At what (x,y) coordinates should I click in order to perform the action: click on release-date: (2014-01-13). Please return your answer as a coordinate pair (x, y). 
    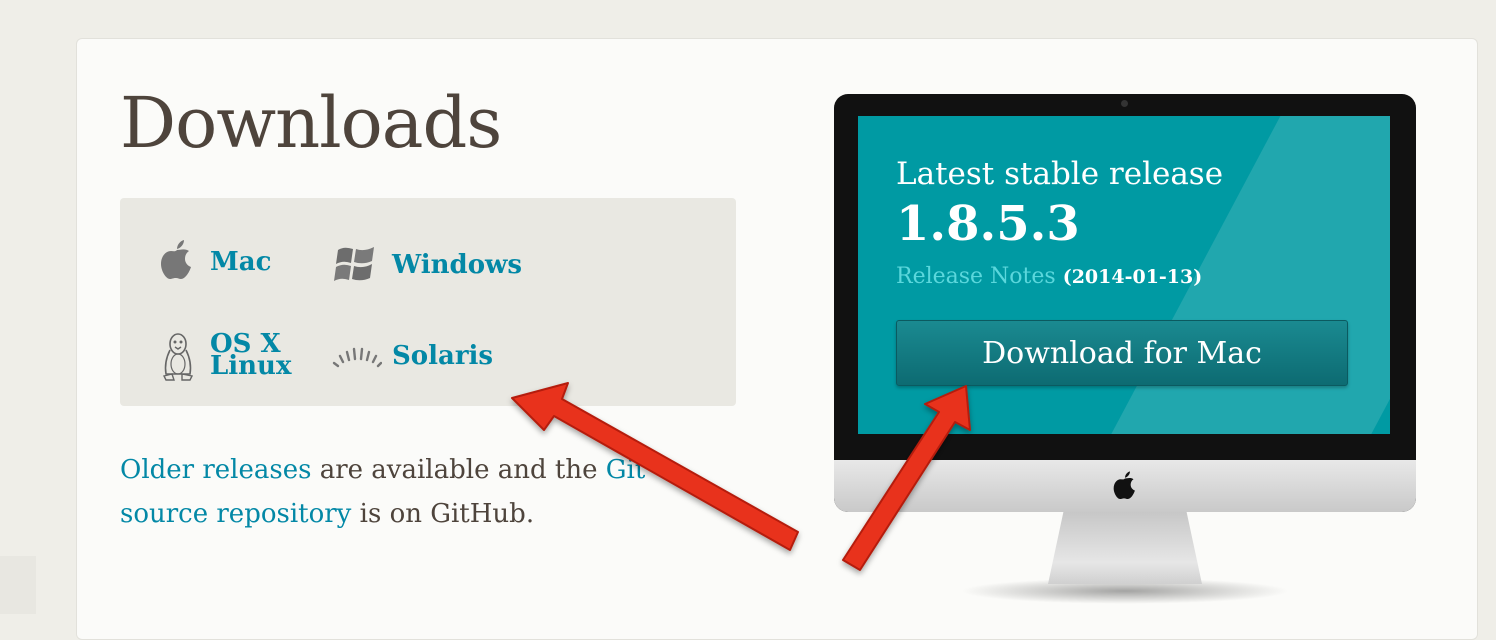
    Looking at the image, I should click on (1132, 277).